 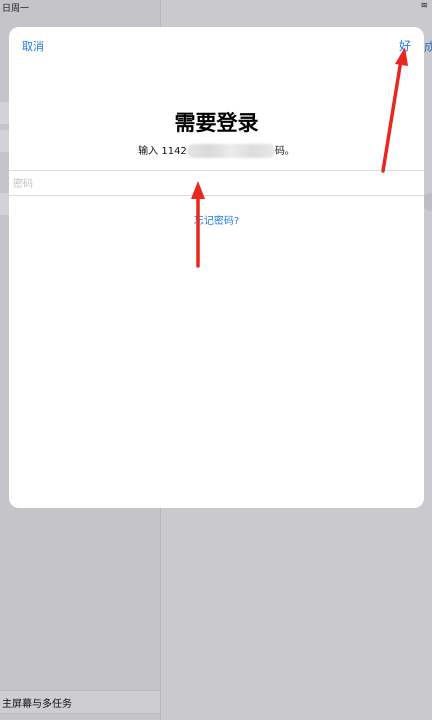 I want to click on status-time: 日周一, so click(x=16, y=9).